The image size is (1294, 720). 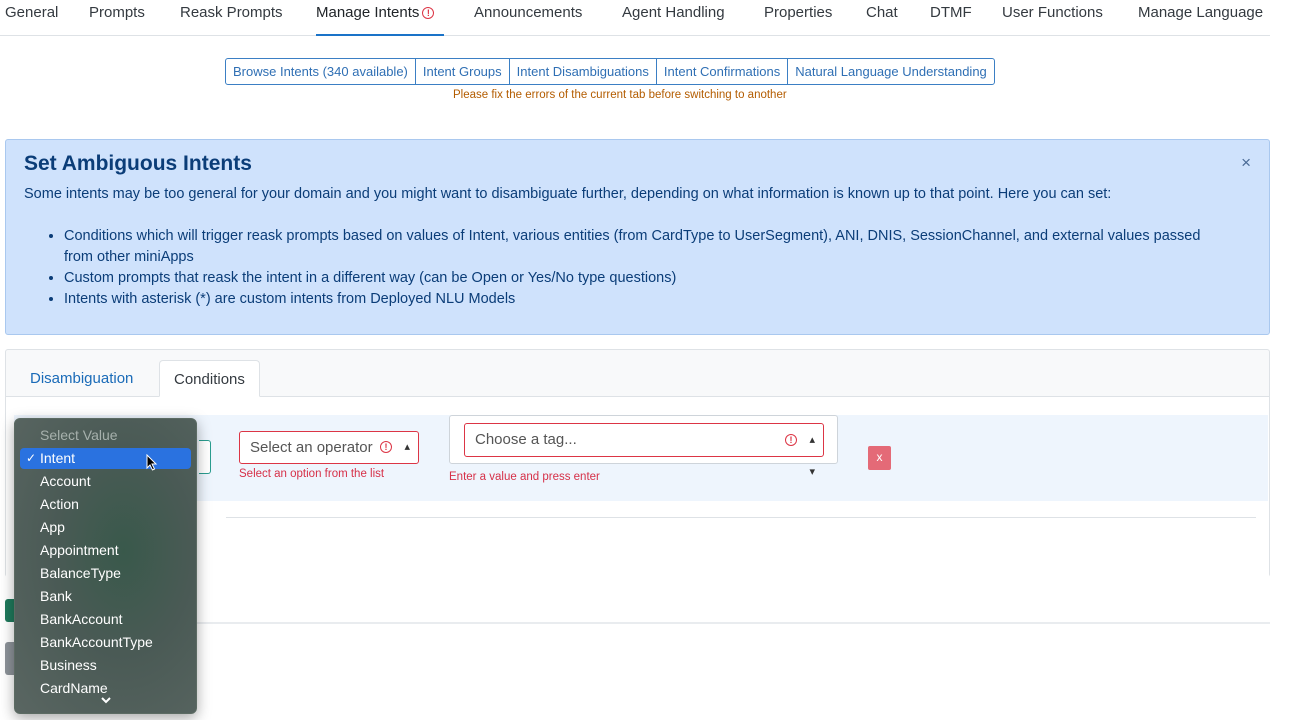 What do you see at coordinates (231, 20) in the screenshot?
I see `nav-reask-prompts: Reask Prompts` at bounding box center [231, 20].